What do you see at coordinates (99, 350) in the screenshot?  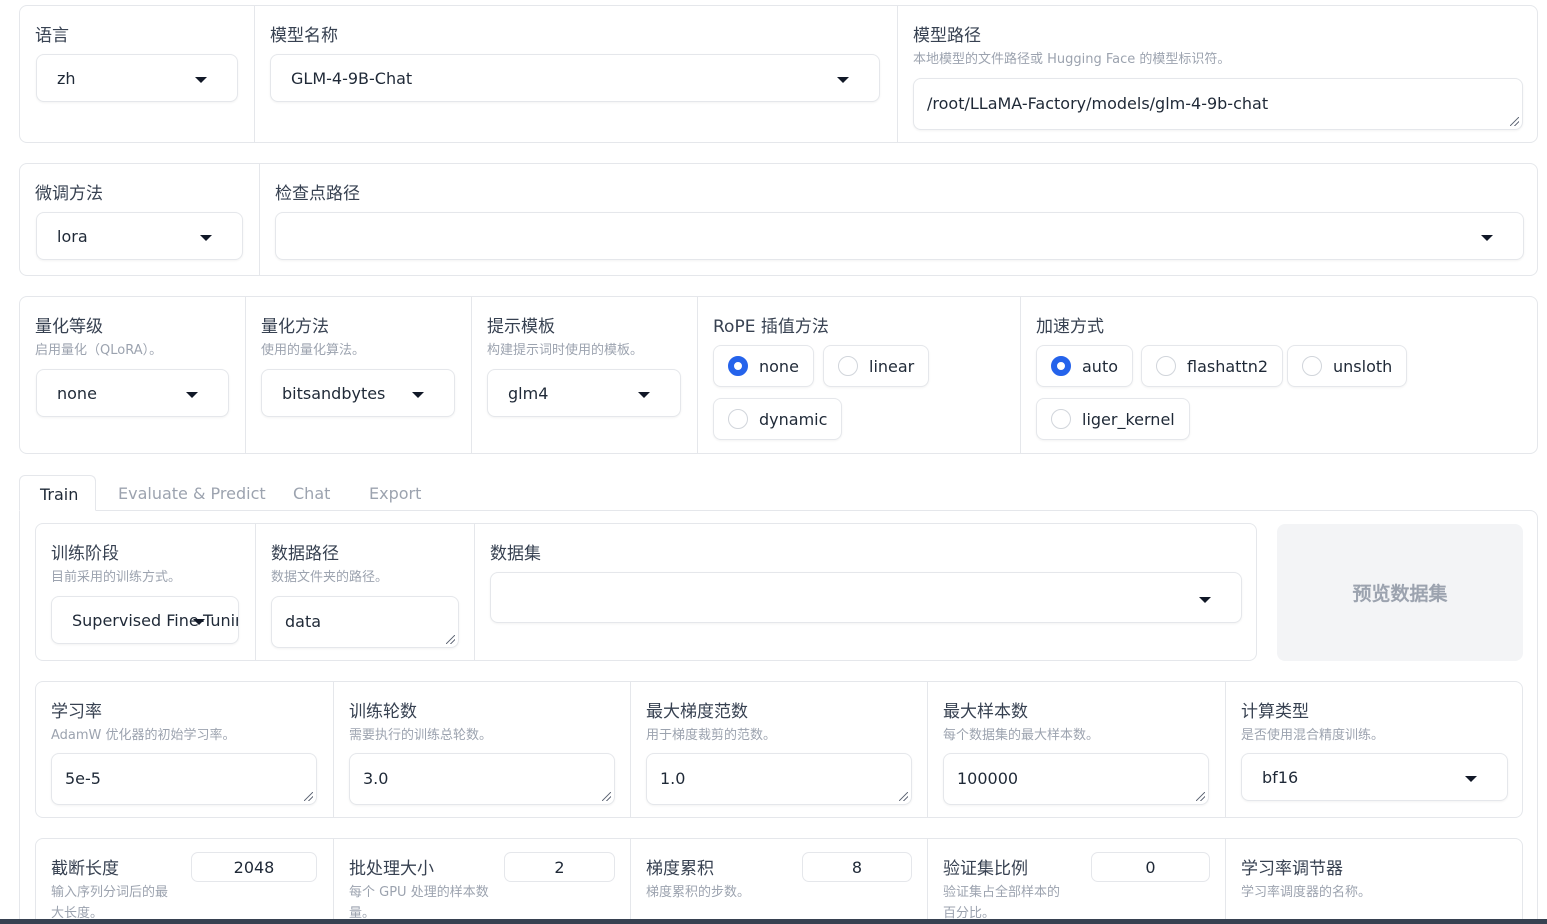 I see `quant-bit-info: 启用量化（QLoRA）。` at bounding box center [99, 350].